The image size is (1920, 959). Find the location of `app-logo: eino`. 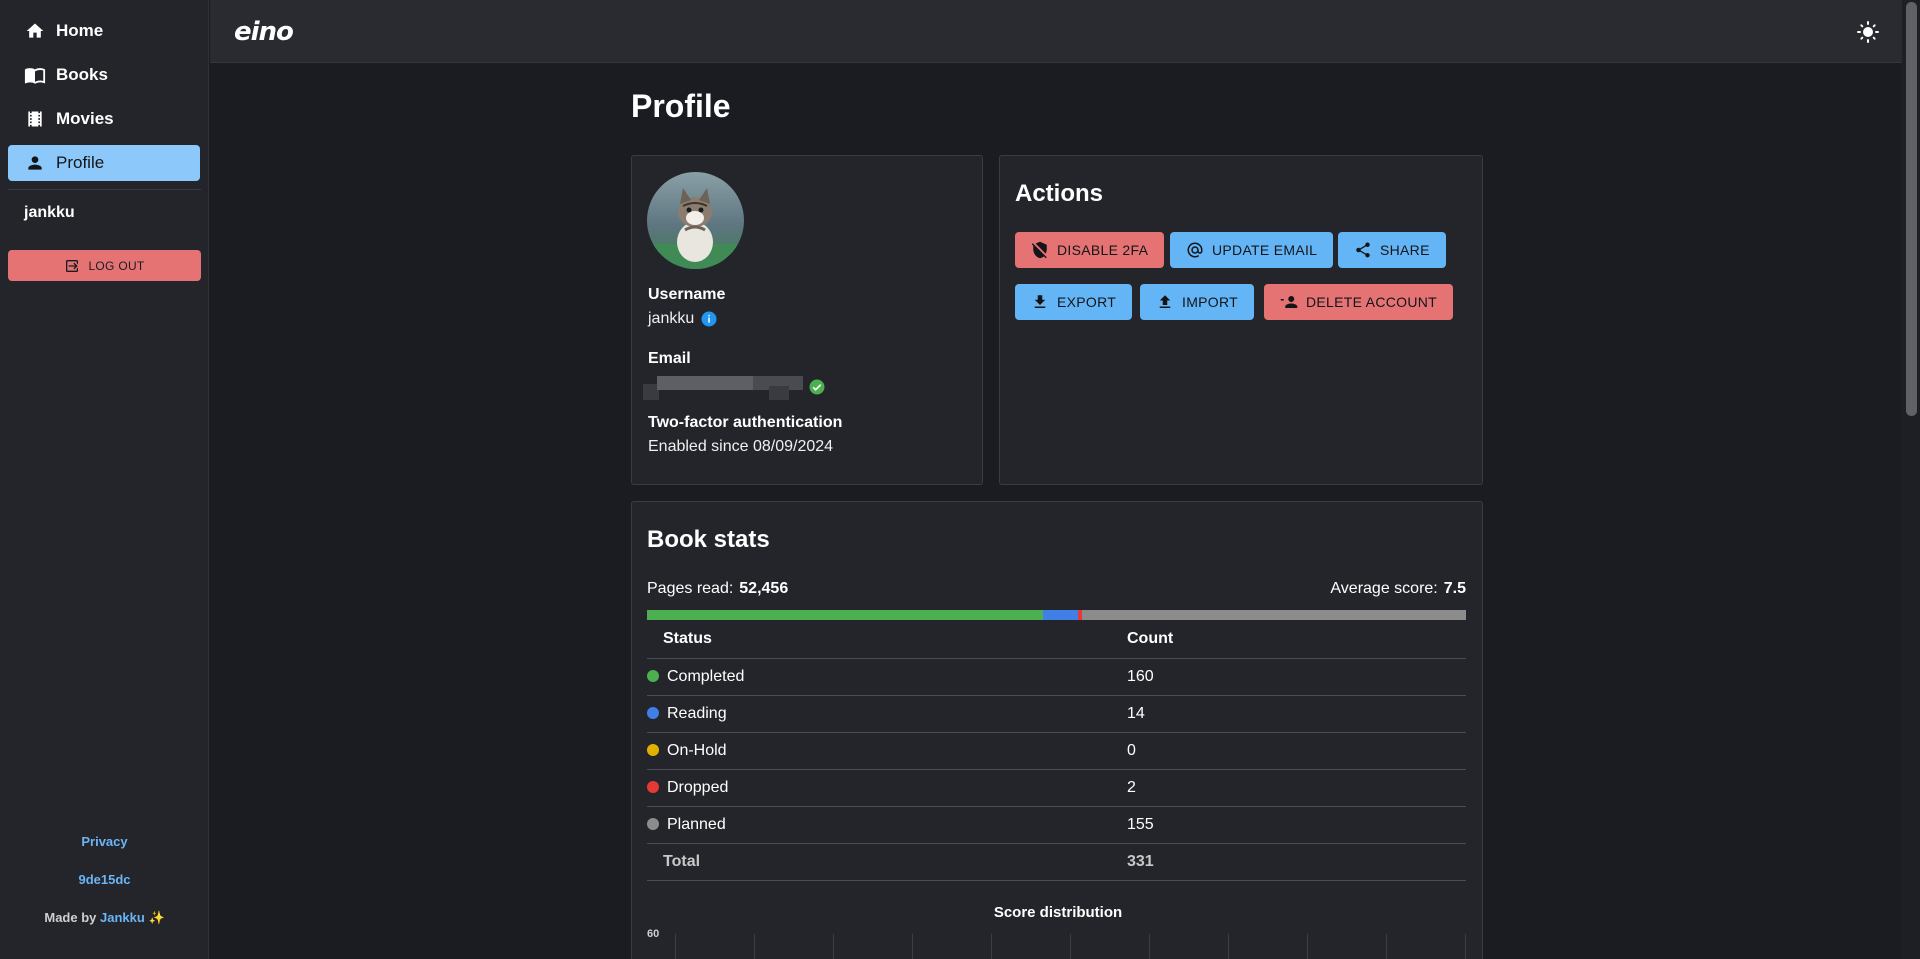

app-logo: eino is located at coordinates (264, 32).